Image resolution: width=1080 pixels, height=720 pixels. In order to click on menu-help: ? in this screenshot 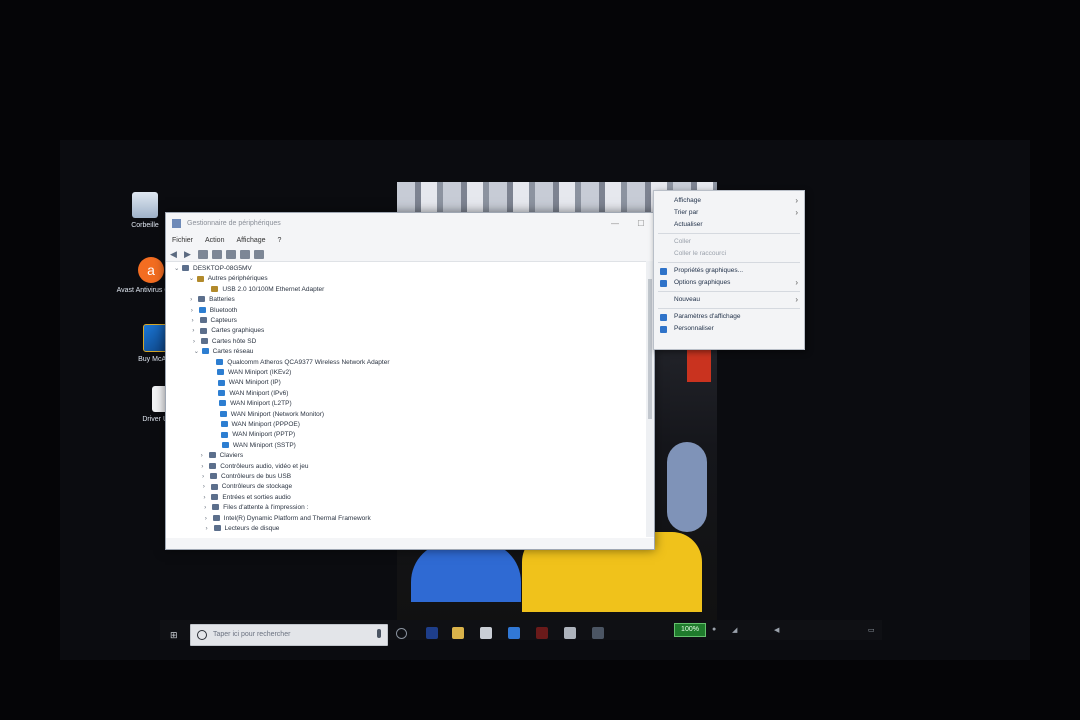, I will do `click(280, 240)`.